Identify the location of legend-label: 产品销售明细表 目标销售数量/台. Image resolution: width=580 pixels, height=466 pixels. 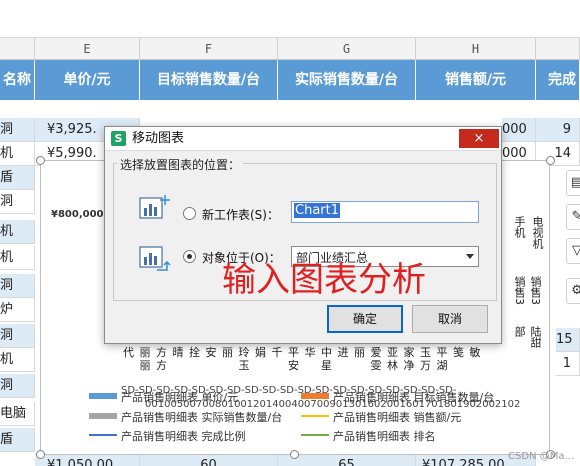
(414, 397).